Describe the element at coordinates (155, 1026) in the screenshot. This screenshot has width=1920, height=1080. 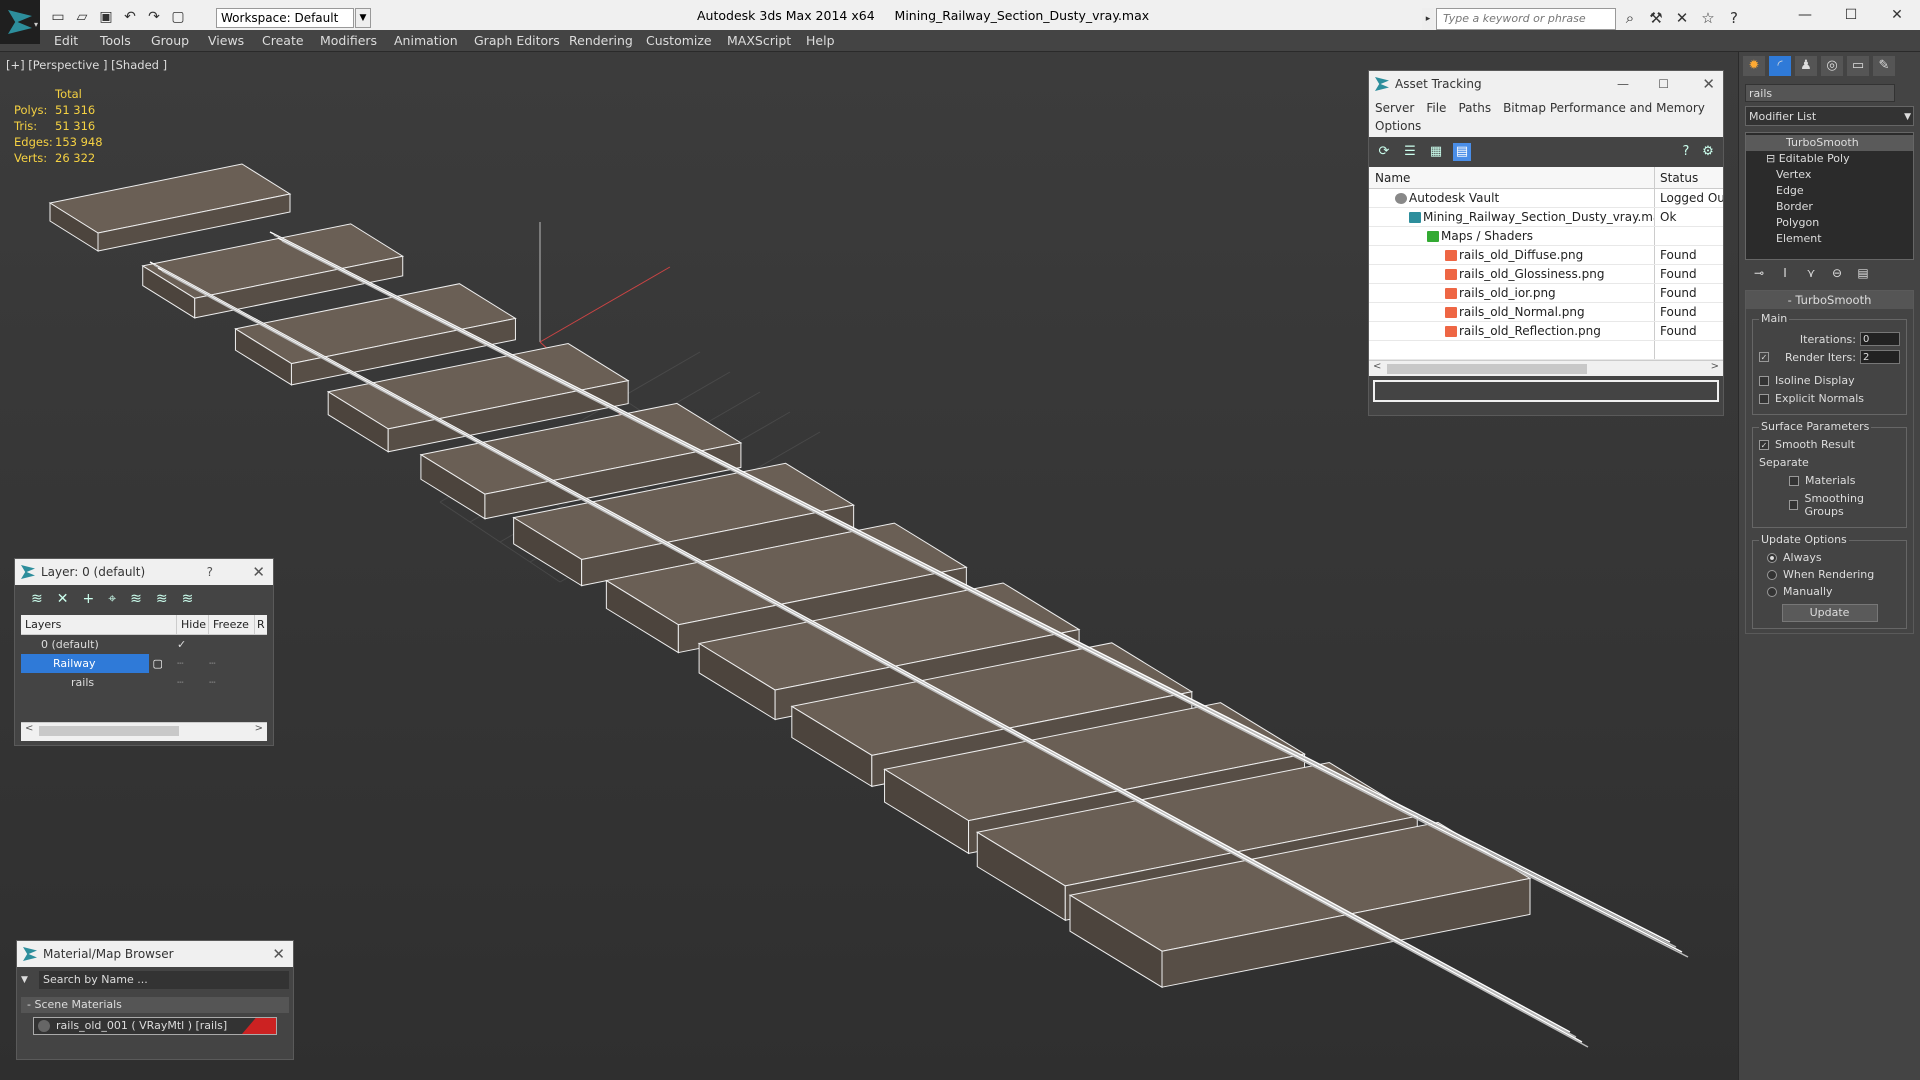
I see `material-item: rails_old_001 ( VRayMtl ) [rails]` at that location.